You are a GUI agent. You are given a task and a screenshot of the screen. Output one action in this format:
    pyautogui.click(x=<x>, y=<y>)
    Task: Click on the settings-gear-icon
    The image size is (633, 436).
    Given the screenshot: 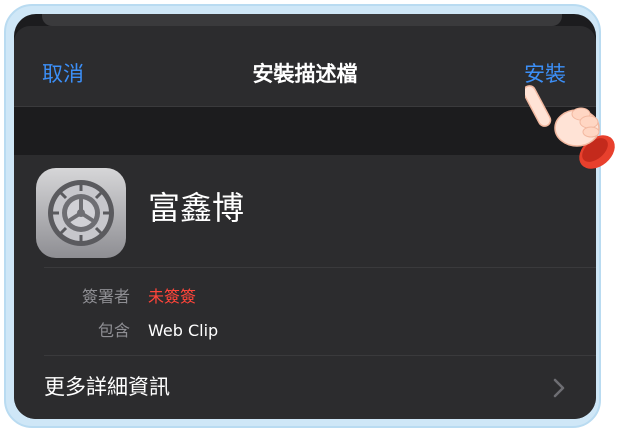 What is the action you would take?
    pyautogui.click(x=81, y=213)
    